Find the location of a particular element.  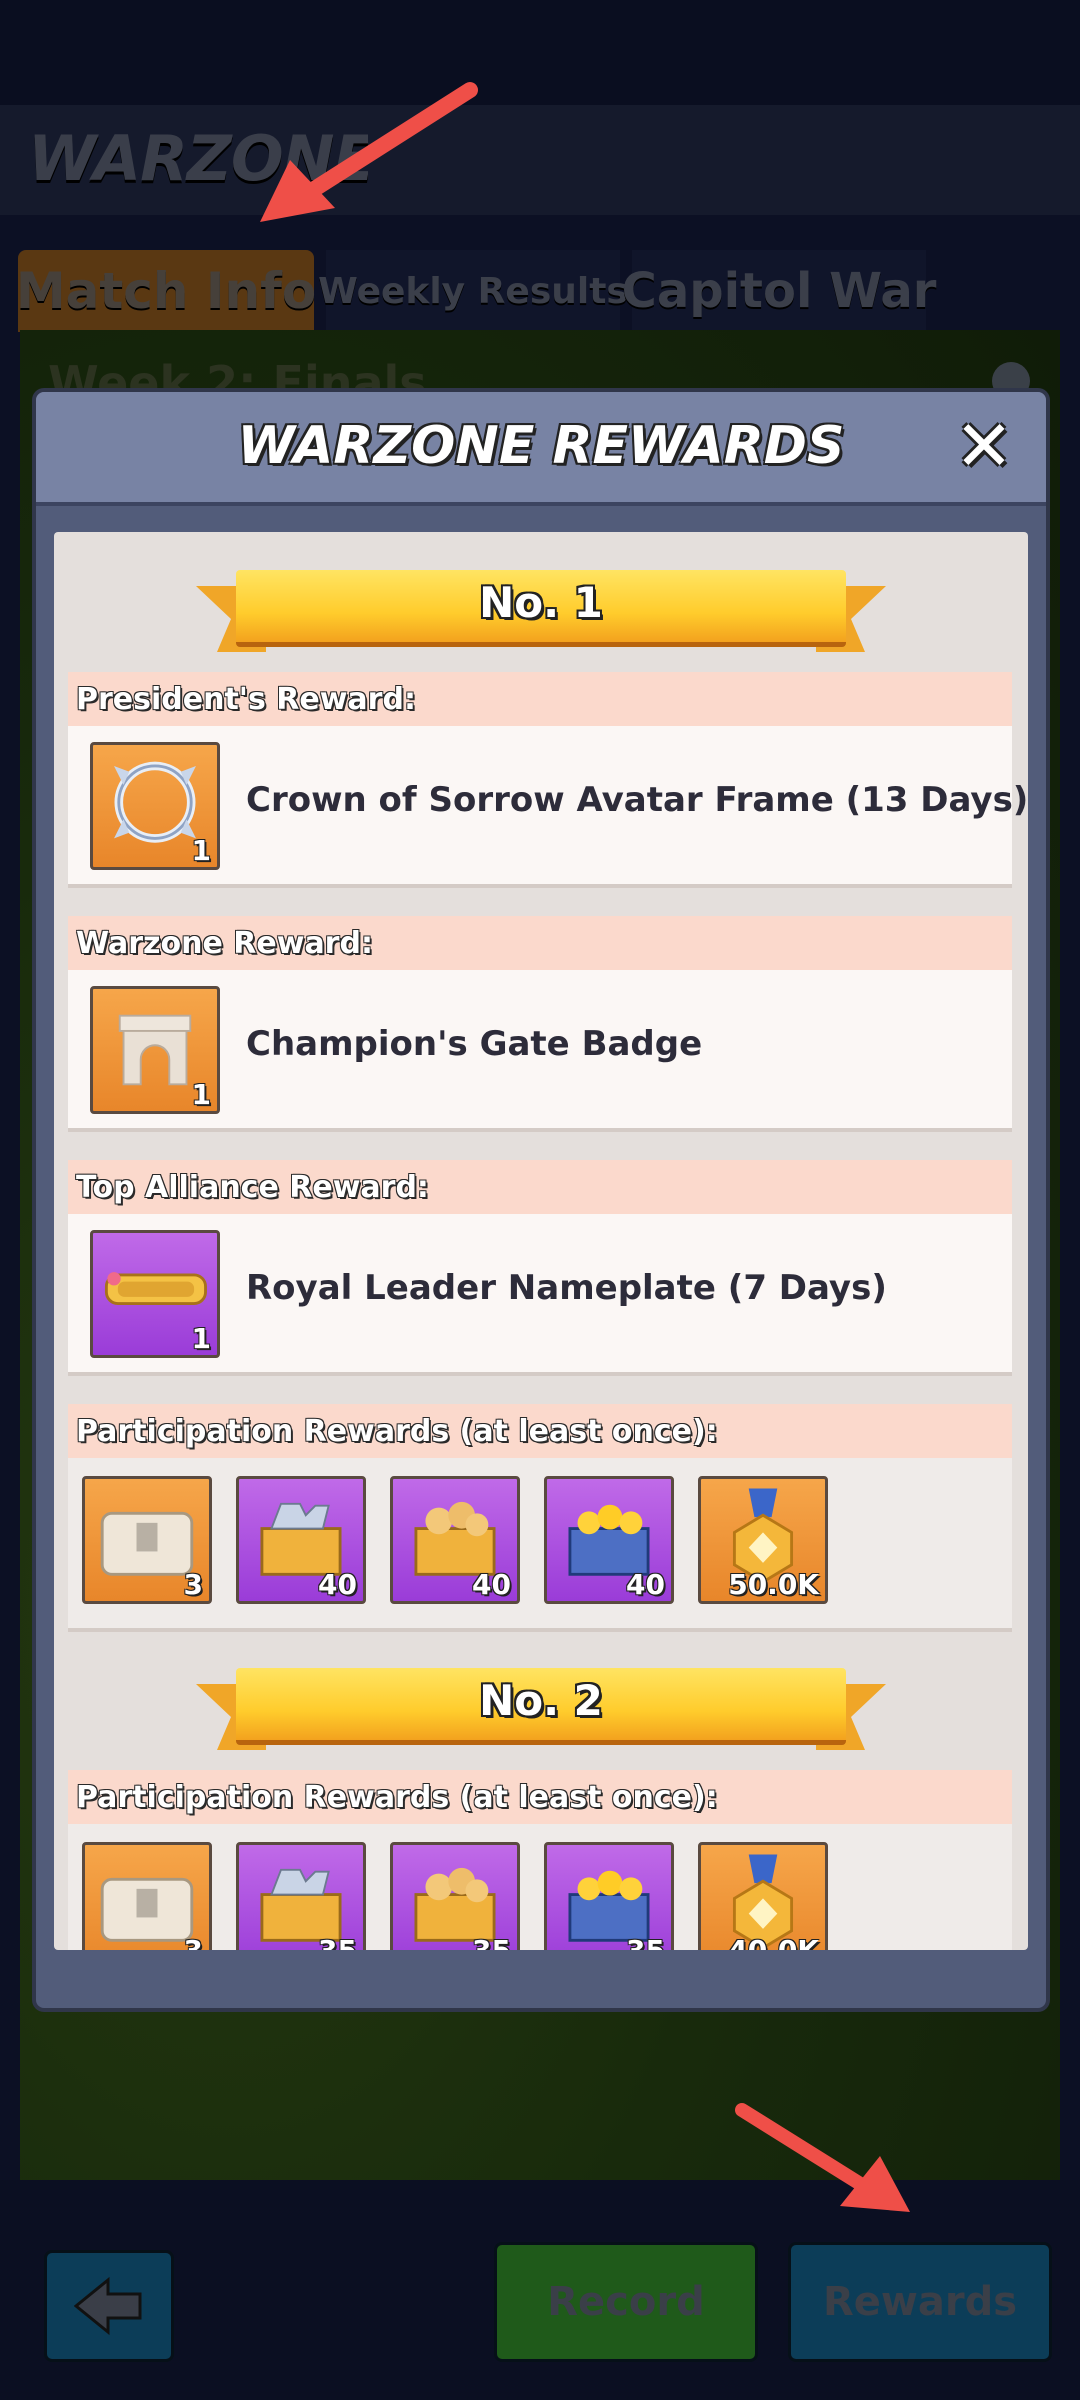

rank-label: No. 1 is located at coordinates (541, 602).